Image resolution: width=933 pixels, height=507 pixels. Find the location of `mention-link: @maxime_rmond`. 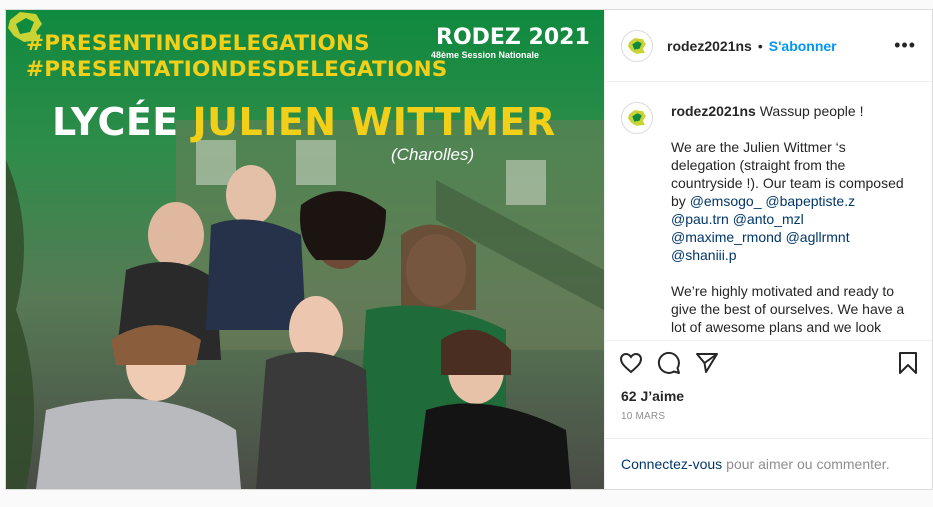

mention-link: @maxime_rmond is located at coordinates (726, 237).